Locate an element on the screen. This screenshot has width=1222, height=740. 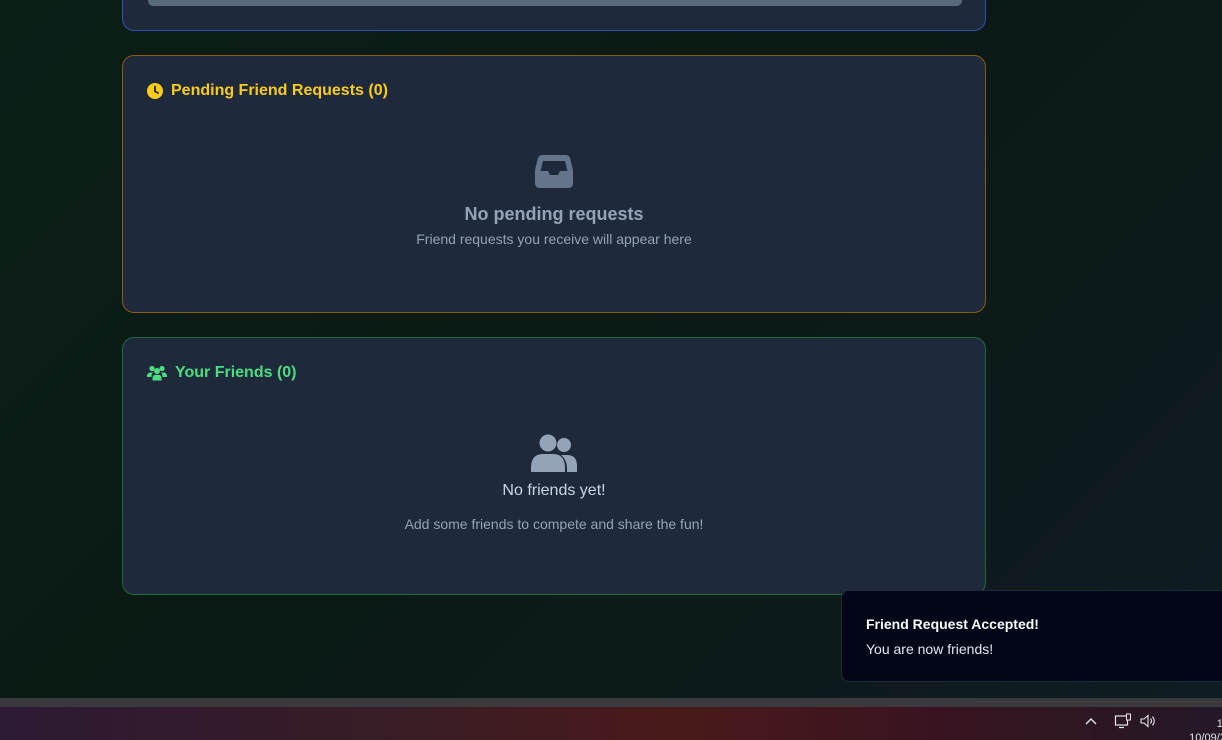
clock-icon is located at coordinates (155, 91).